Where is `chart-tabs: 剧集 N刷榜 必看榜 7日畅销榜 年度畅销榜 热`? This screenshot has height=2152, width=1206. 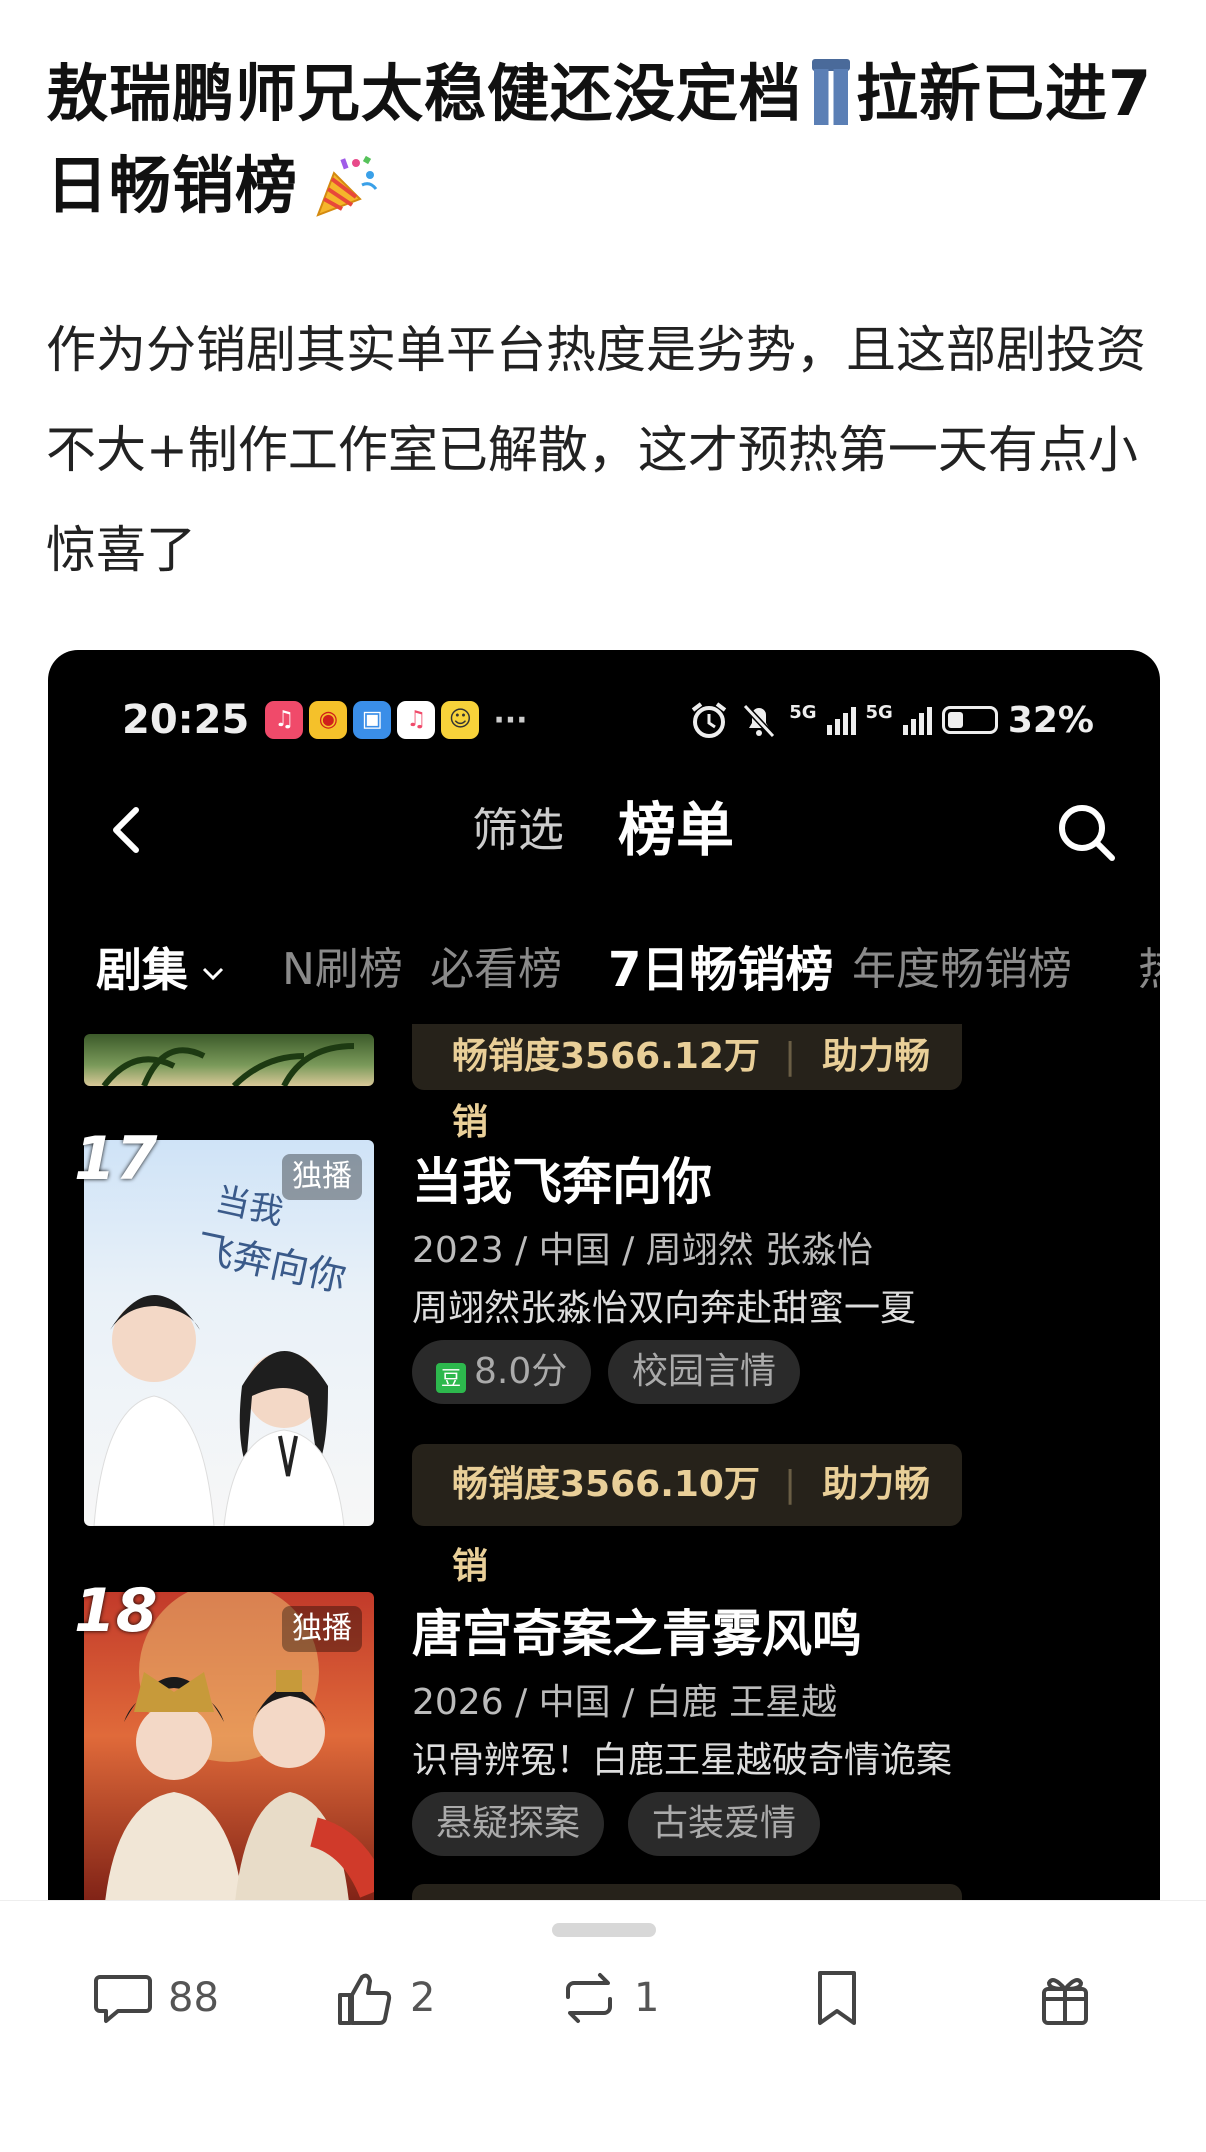 chart-tabs: 剧集 N刷榜 必看榜 7日畅销榜 年度畅销榜 热 is located at coordinates (622, 970).